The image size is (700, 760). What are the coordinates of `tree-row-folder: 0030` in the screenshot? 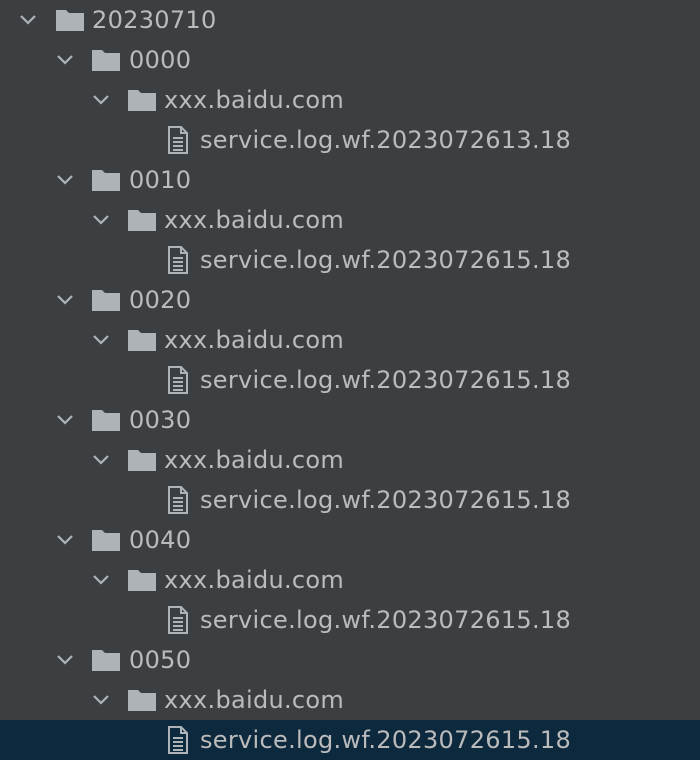 It's located at (350, 420).